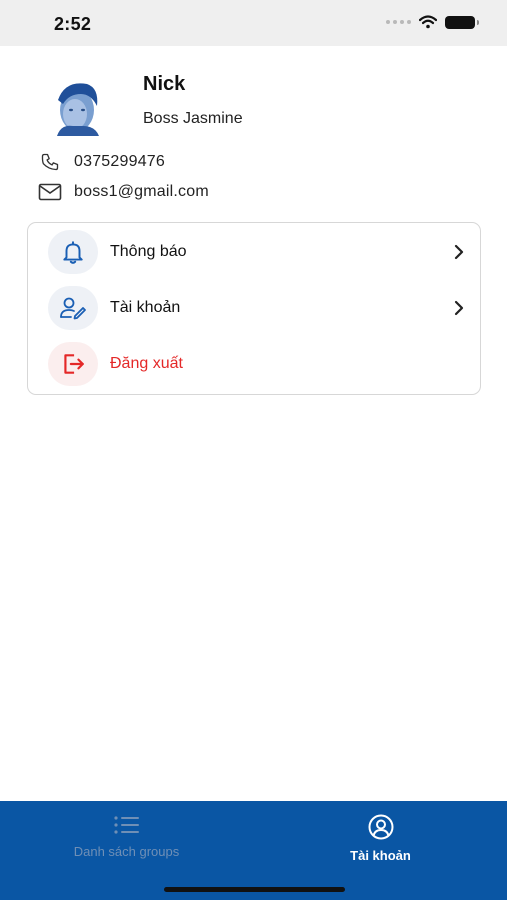 This screenshot has height=900, width=507. What do you see at coordinates (73, 308) in the screenshot?
I see `user-edit-icon` at bounding box center [73, 308].